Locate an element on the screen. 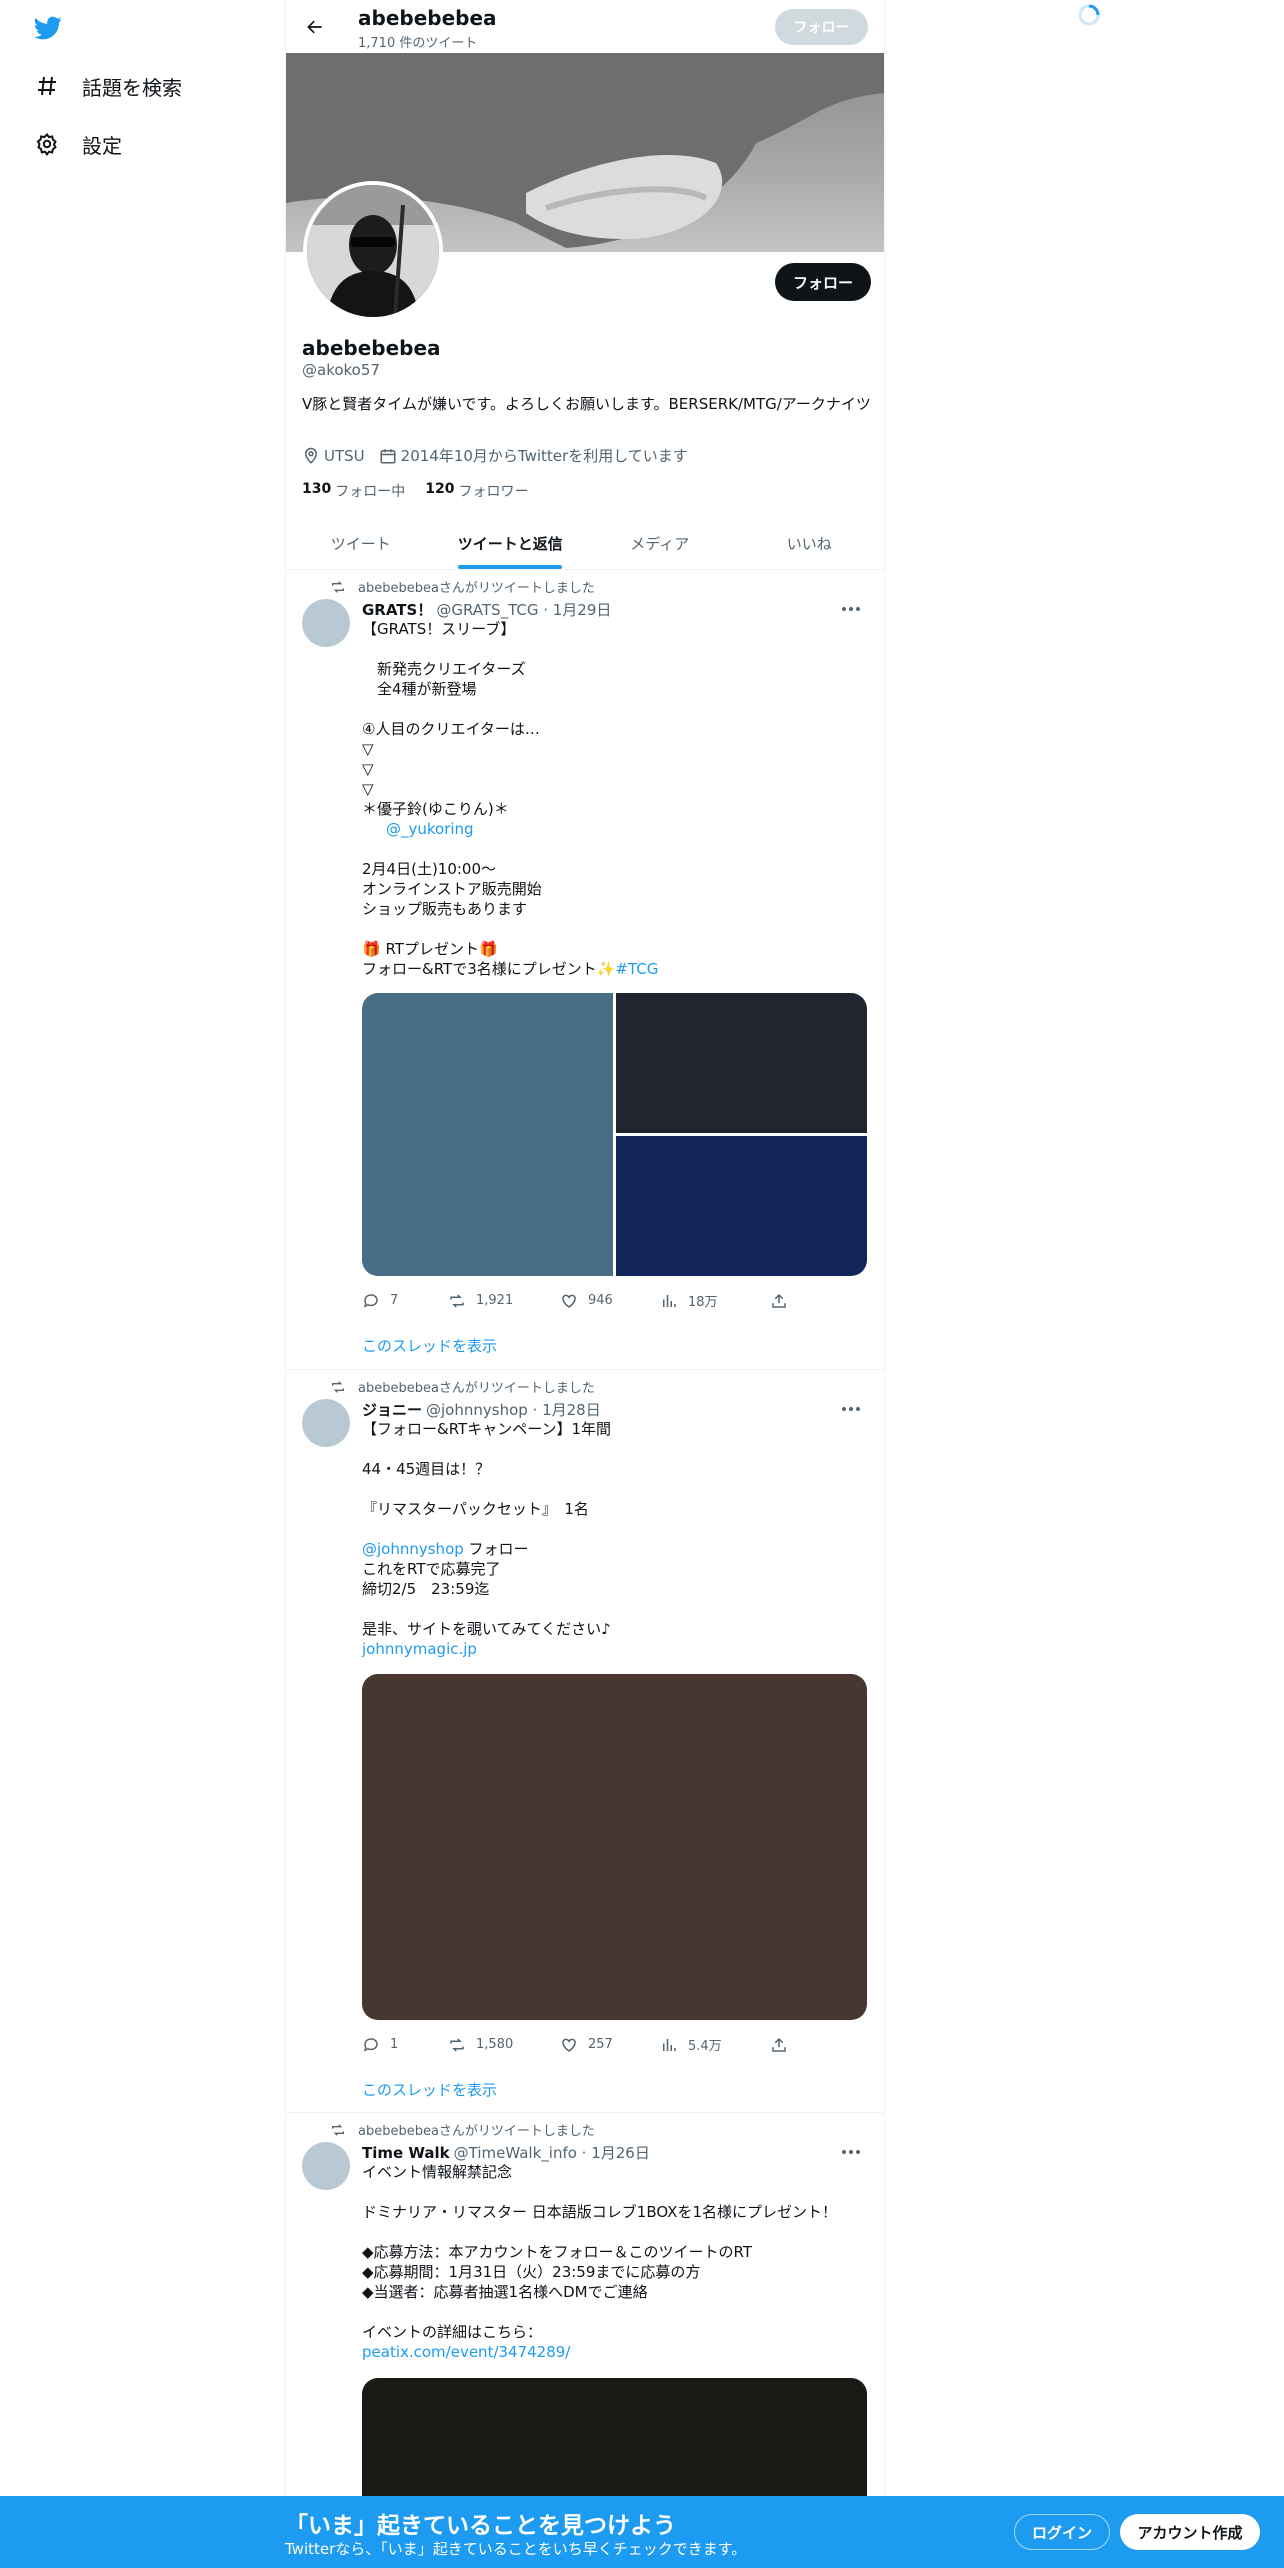 This screenshot has height=2568, width=1284. tweet-media-grid is located at coordinates (614, 1134).